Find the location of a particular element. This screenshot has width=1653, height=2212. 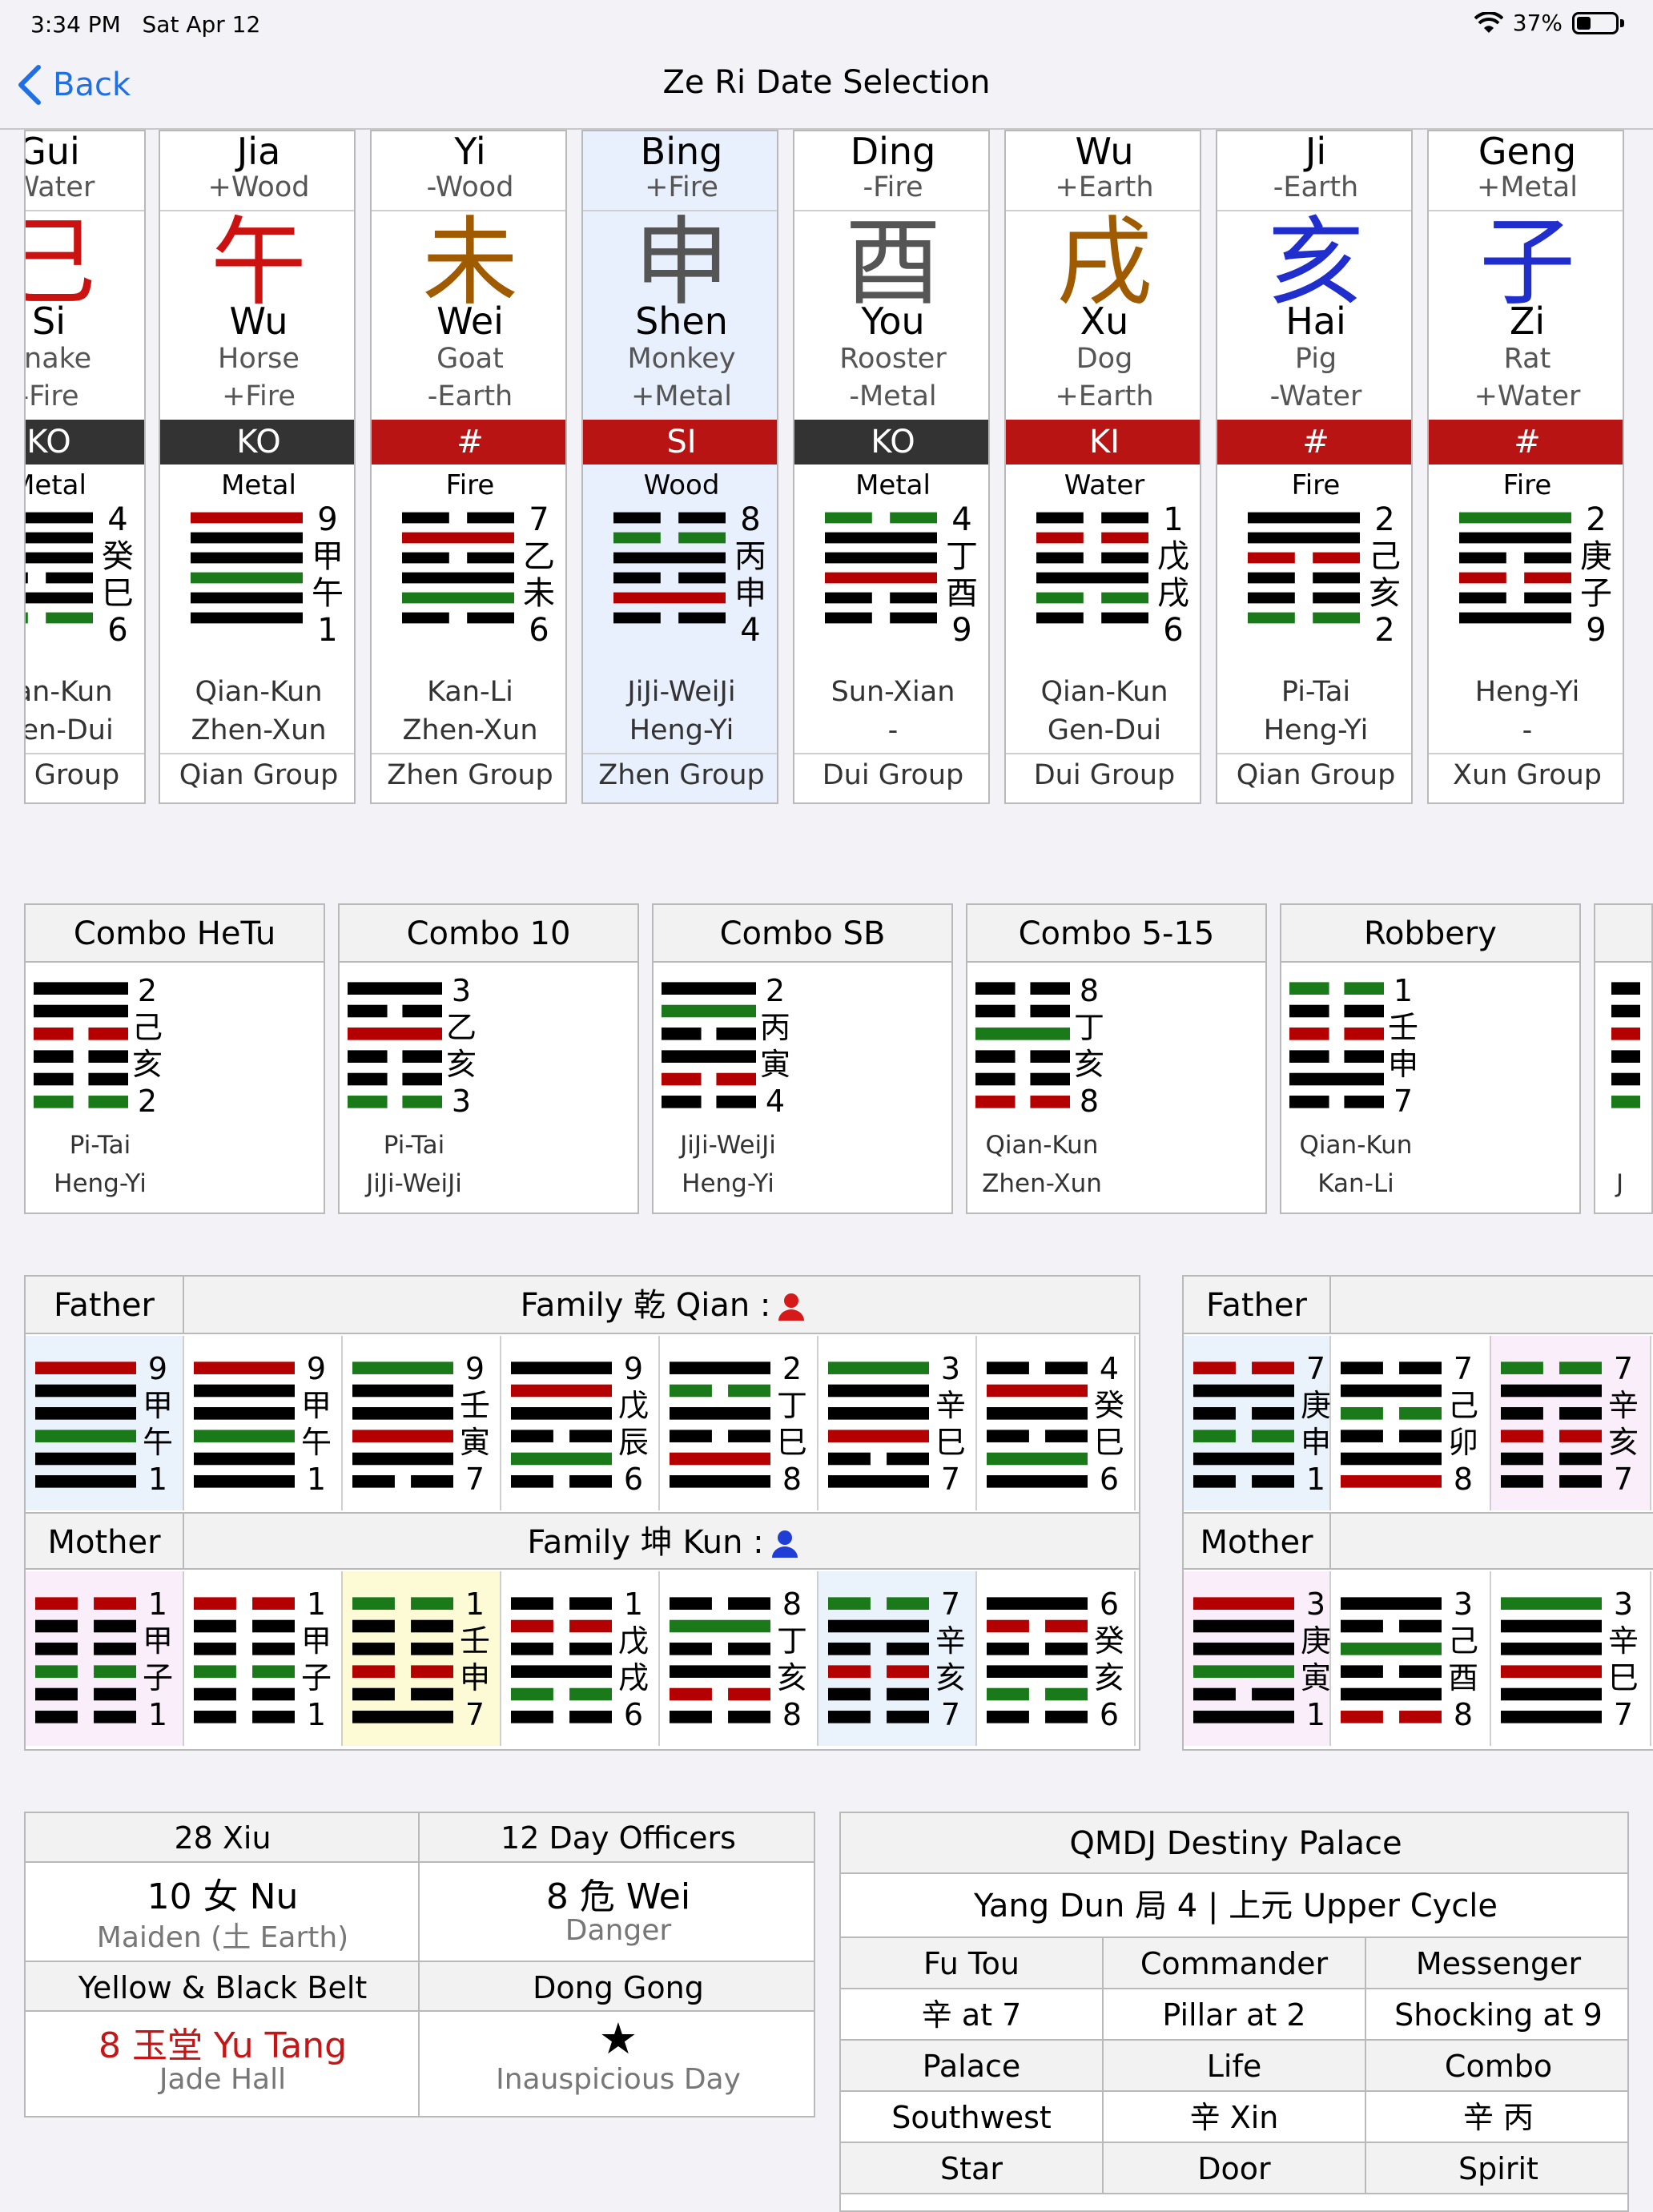

hexagram-number: 1 is located at coordinates (316, 1605).